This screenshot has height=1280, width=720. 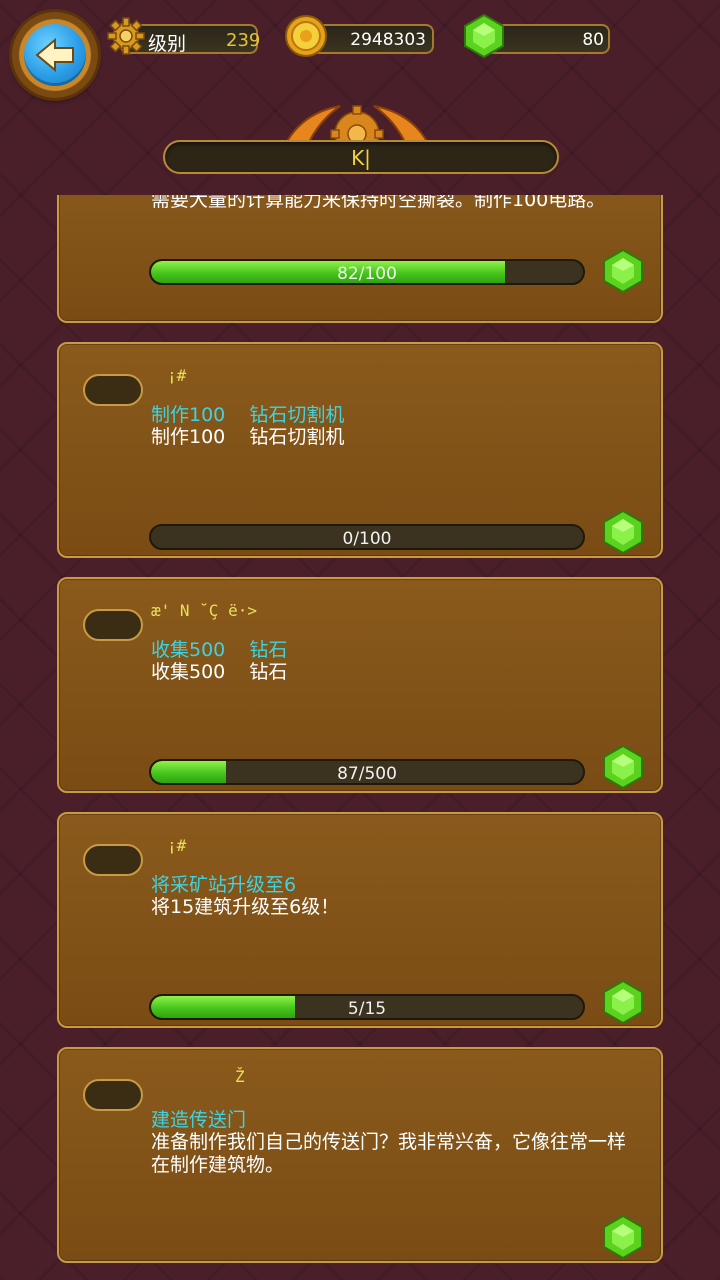 I want to click on coins-value: 2948303, so click(x=388, y=40).